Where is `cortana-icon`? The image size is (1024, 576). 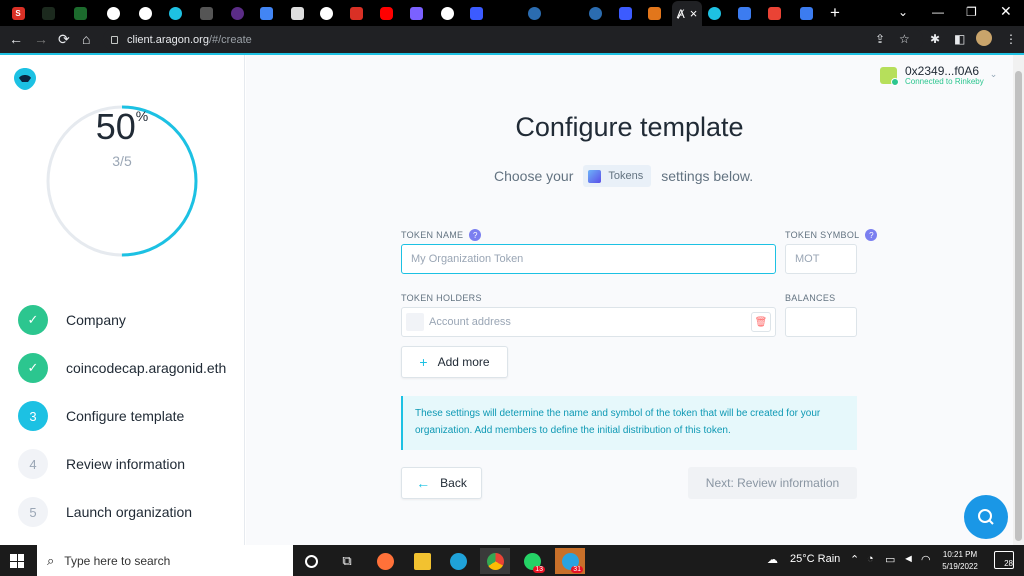
cortana-icon is located at coordinates (311, 561).